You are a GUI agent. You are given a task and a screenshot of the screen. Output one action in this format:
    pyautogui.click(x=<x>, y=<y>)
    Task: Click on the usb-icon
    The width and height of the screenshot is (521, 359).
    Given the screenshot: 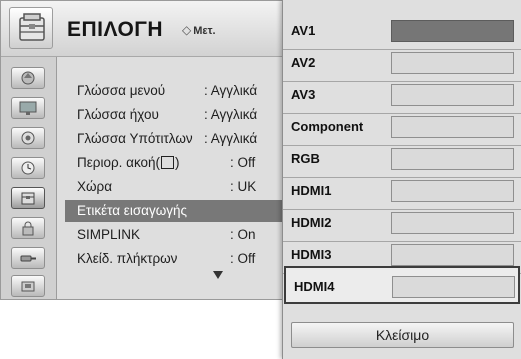 What is the action you would take?
    pyautogui.click(x=28, y=286)
    